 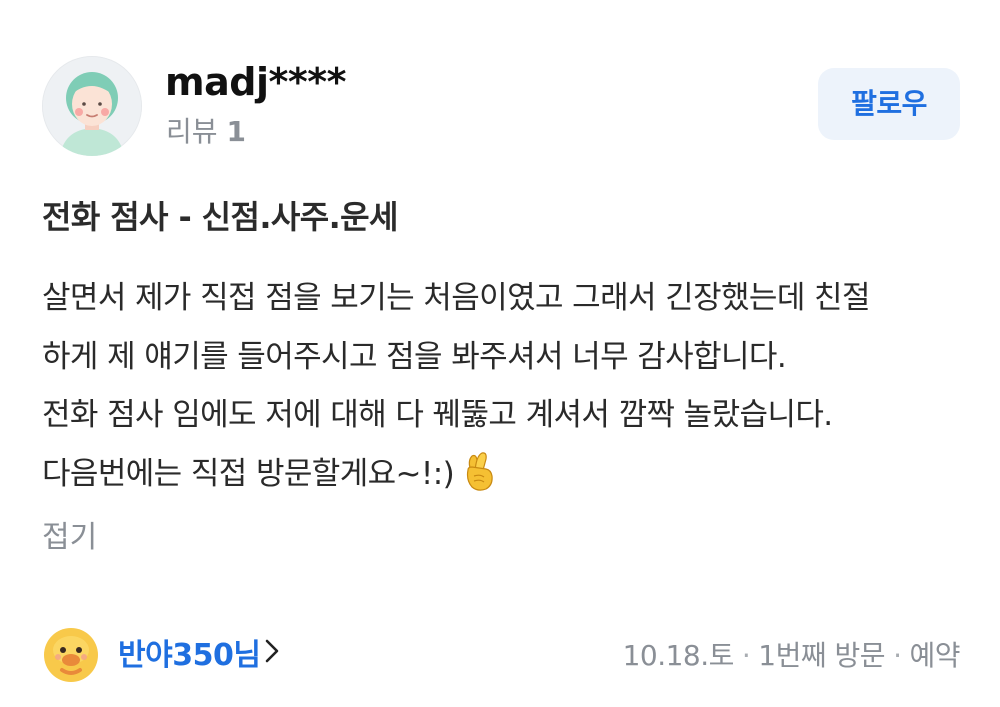 I want to click on owner-name: 반야350님, so click(x=189, y=655).